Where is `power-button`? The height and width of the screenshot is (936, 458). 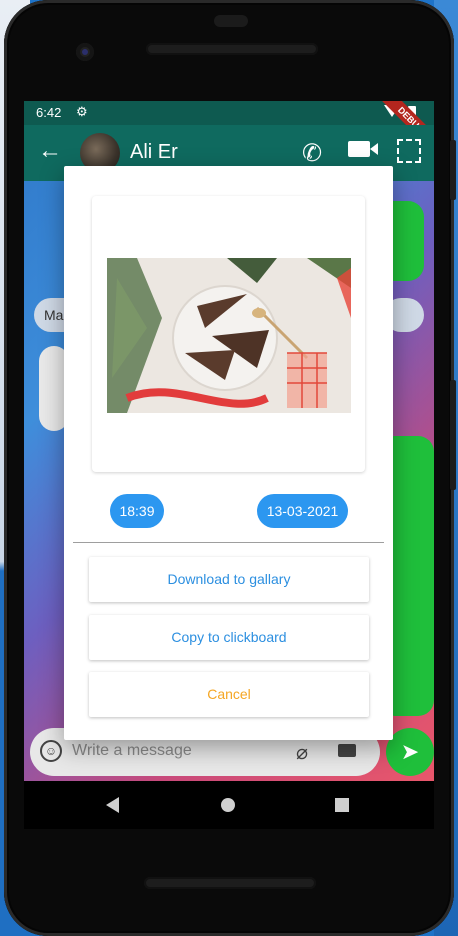
power-button is located at coordinates (453, 170).